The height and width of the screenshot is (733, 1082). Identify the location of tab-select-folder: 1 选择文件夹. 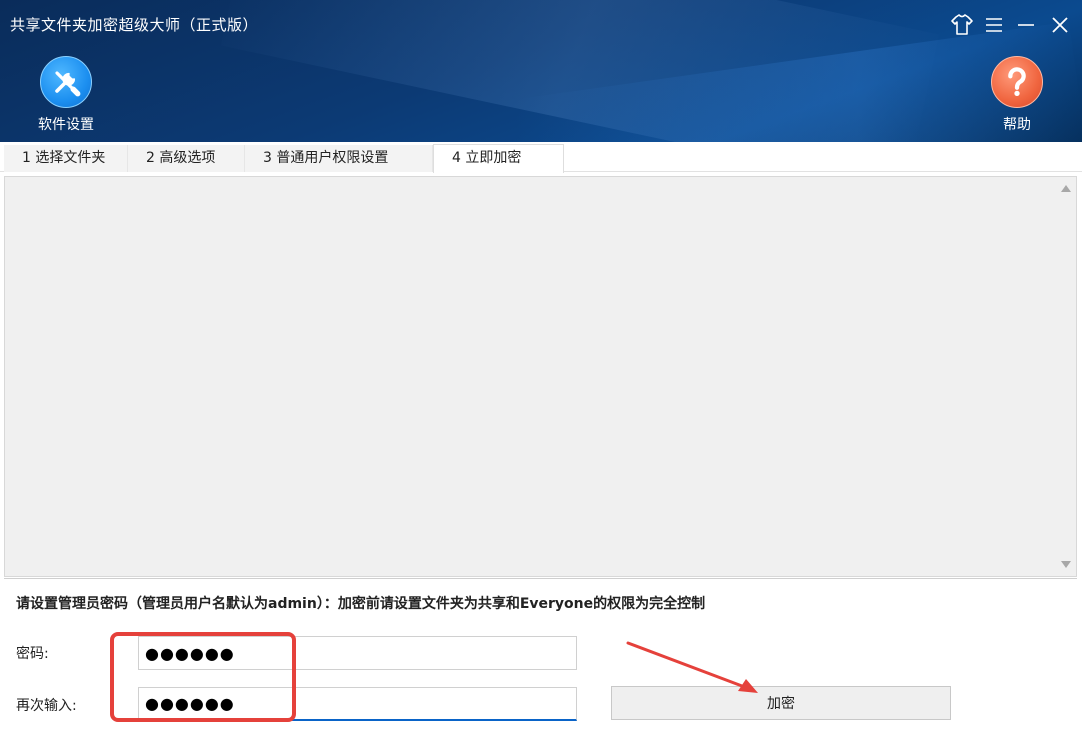
(66, 158).